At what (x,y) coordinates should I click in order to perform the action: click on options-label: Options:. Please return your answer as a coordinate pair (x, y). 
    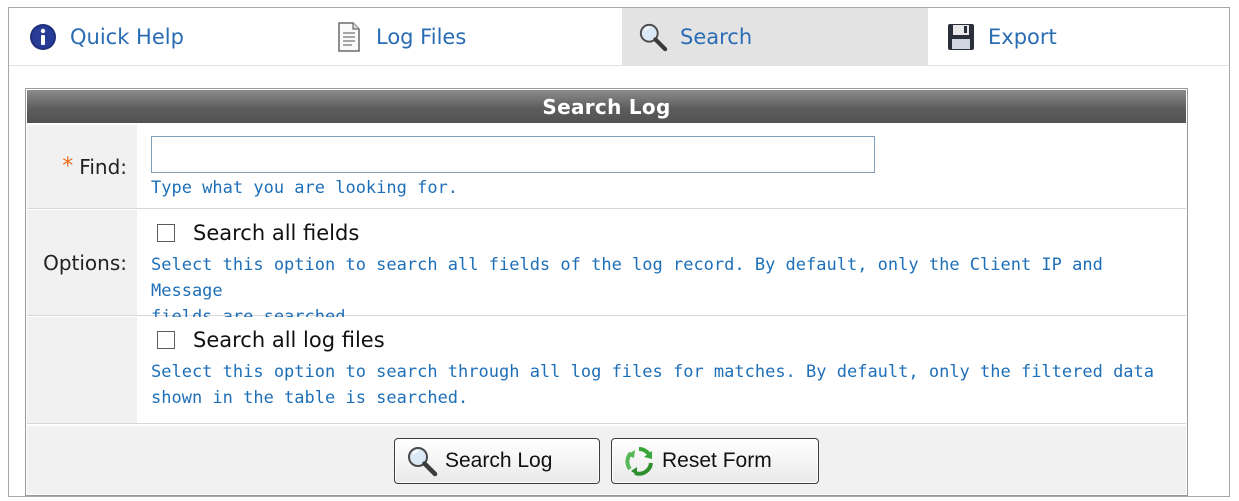
    Looking at the image, I should click on (85, 262).